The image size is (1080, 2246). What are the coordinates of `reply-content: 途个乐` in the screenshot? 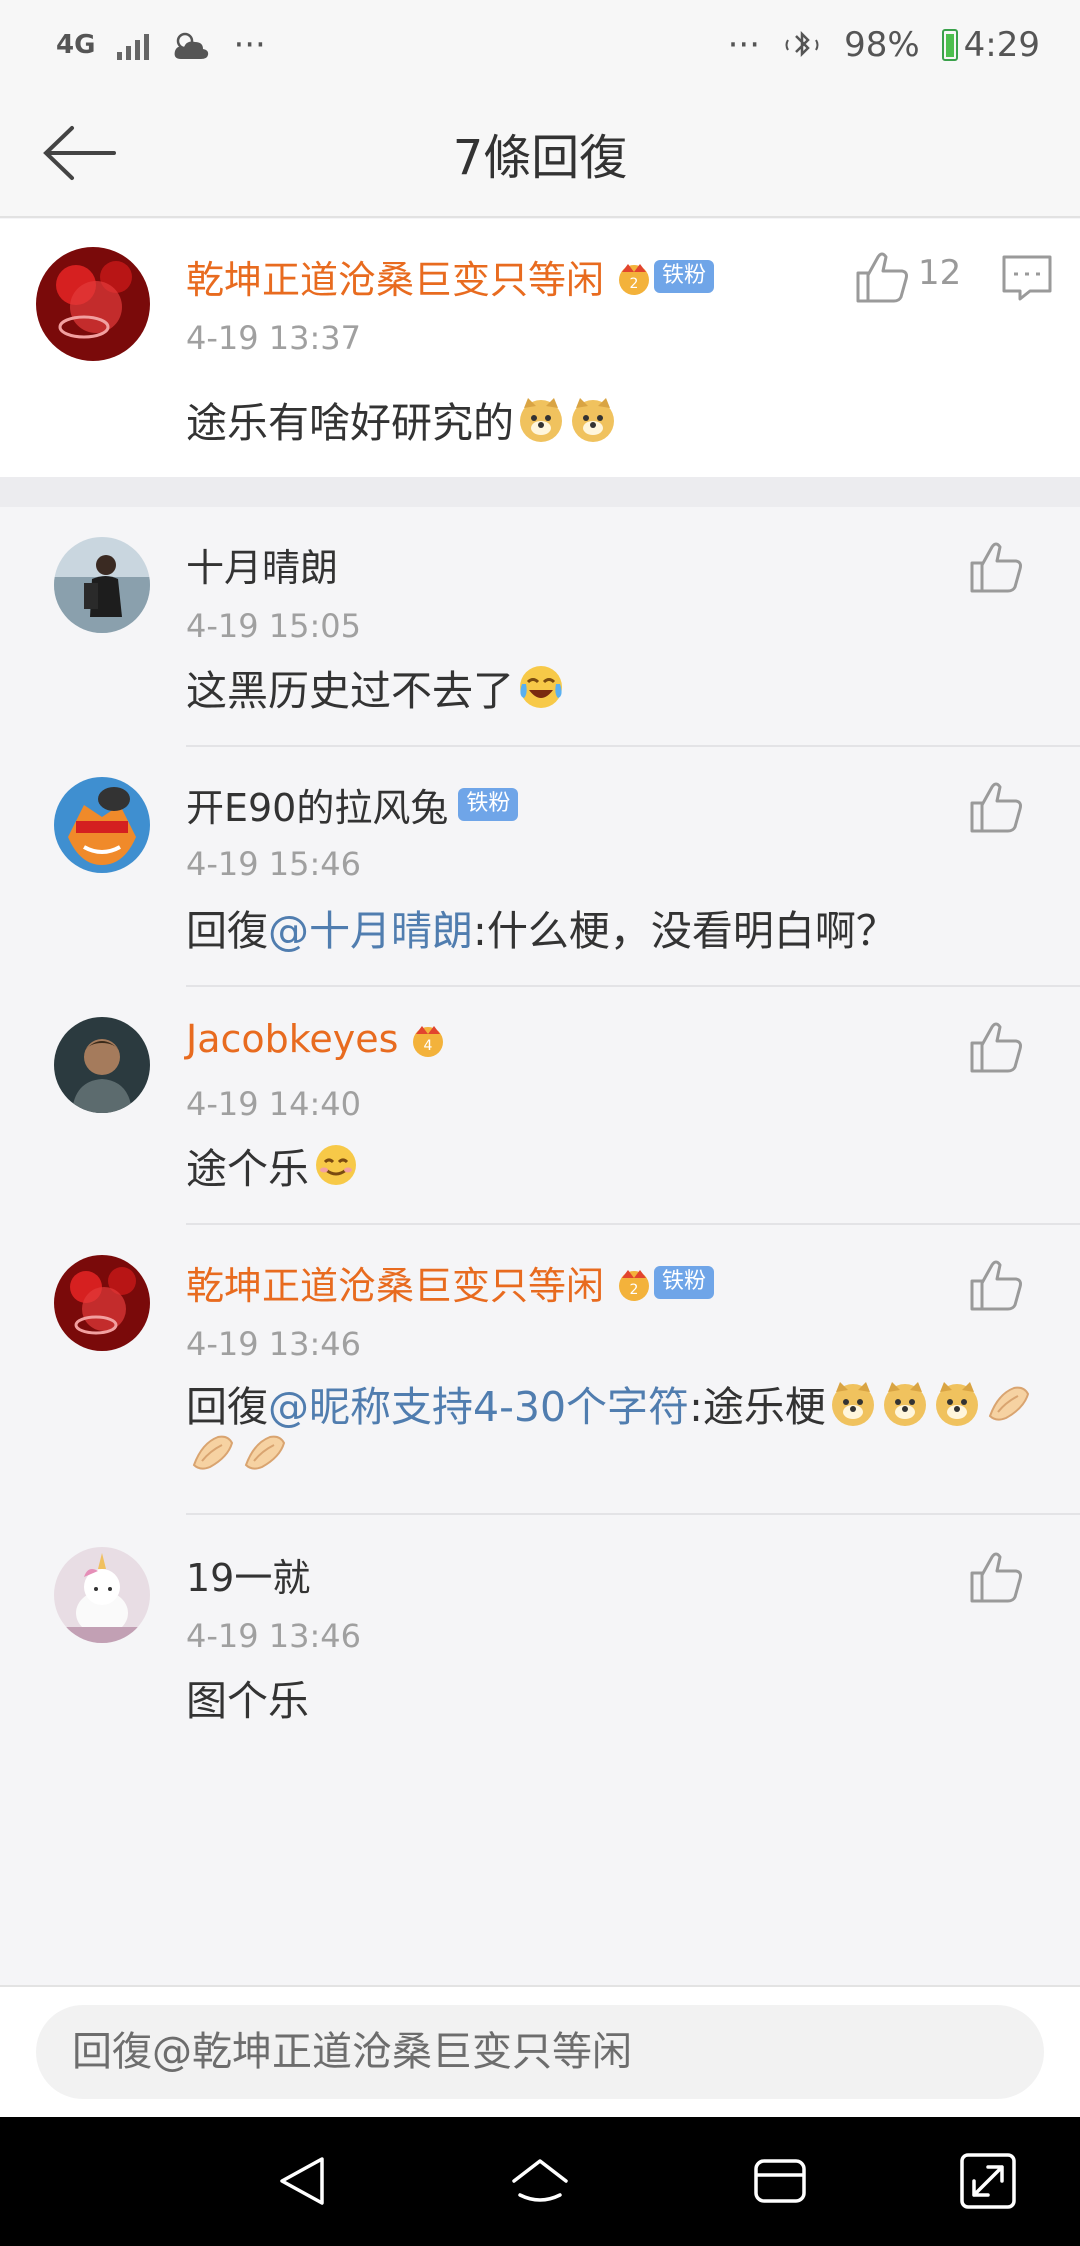 It's located at (273, 1165).